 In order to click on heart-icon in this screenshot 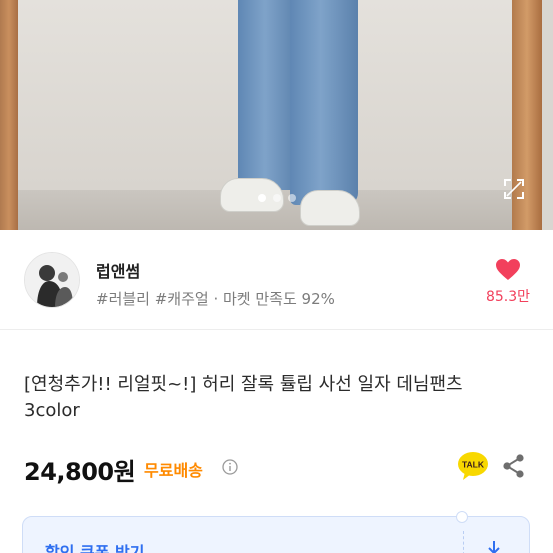, I will do `click(508, 269)`.